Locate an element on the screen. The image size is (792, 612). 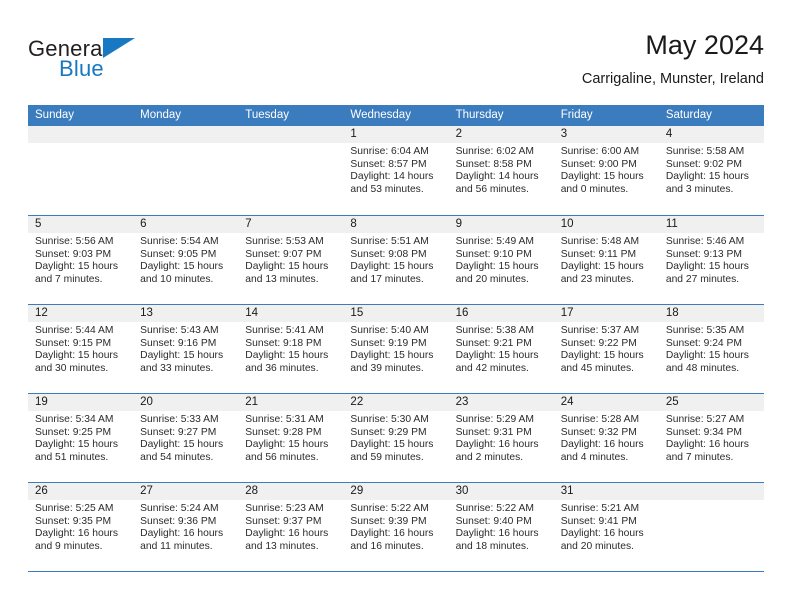
daylight-duration-line2: and 16 minutes. is located at coordinates (387, 546).